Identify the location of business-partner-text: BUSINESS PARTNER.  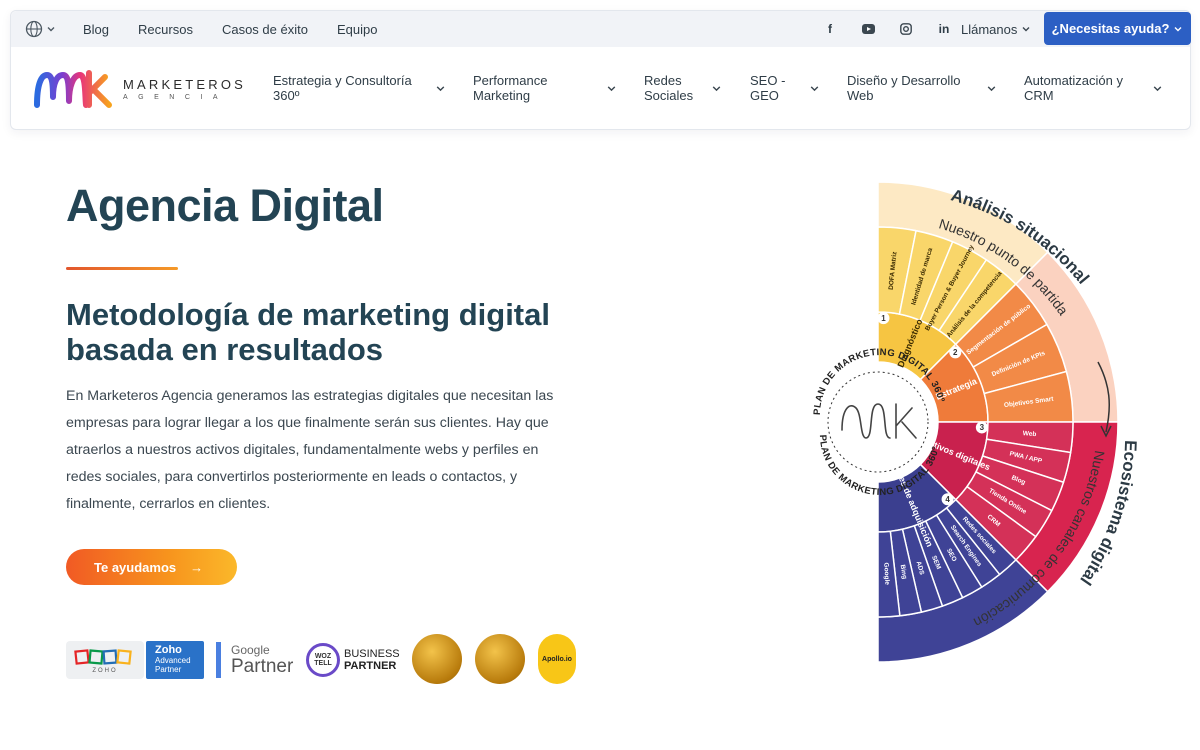
(372, 660).